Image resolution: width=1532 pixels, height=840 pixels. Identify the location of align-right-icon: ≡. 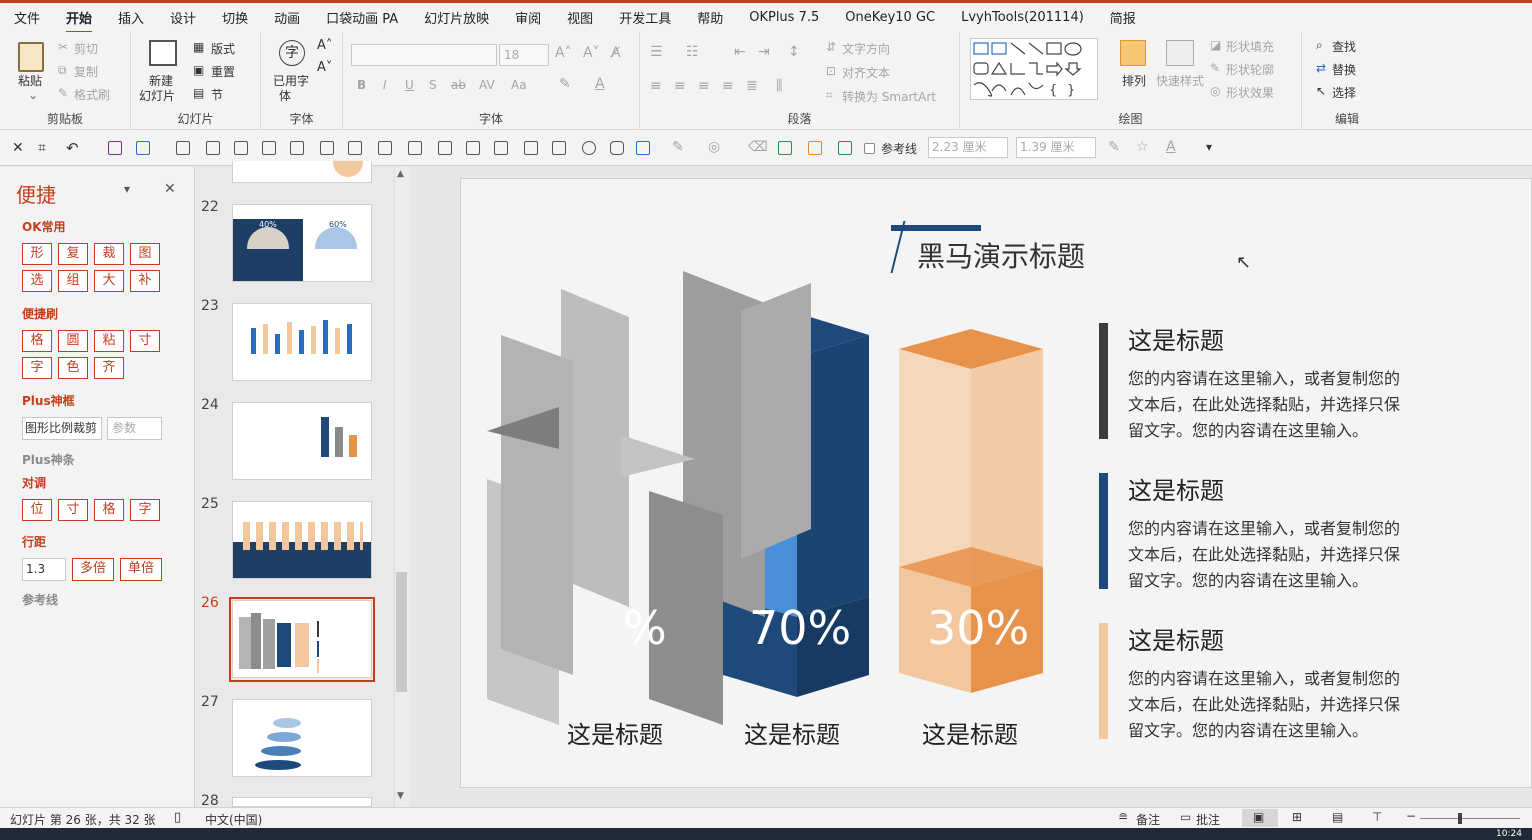
(704, 86).